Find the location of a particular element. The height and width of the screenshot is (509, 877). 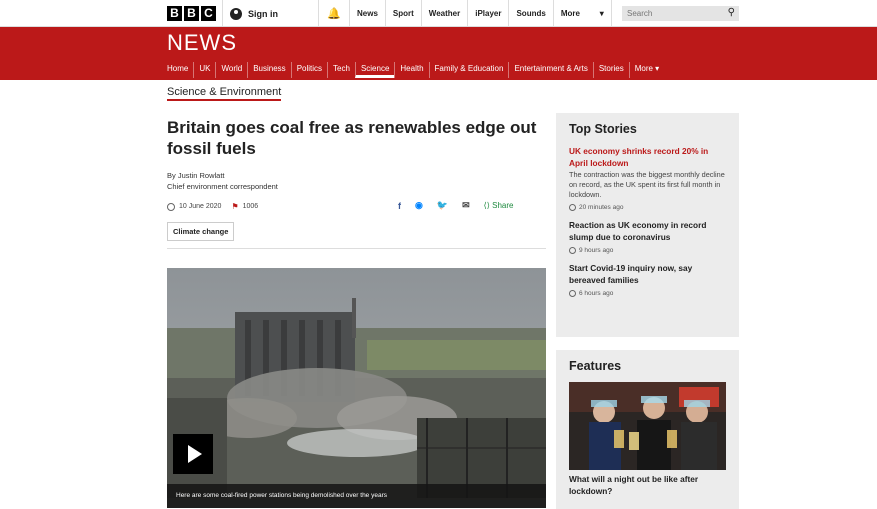

play-icon is located at coordinates (194, 454).